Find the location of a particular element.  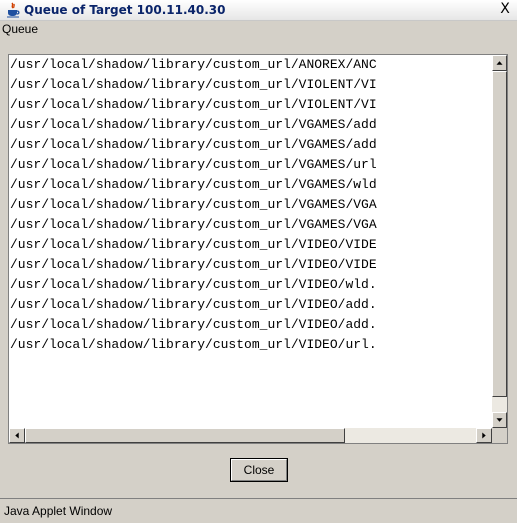

scroll-right-button is located at coordinates (484, 435).